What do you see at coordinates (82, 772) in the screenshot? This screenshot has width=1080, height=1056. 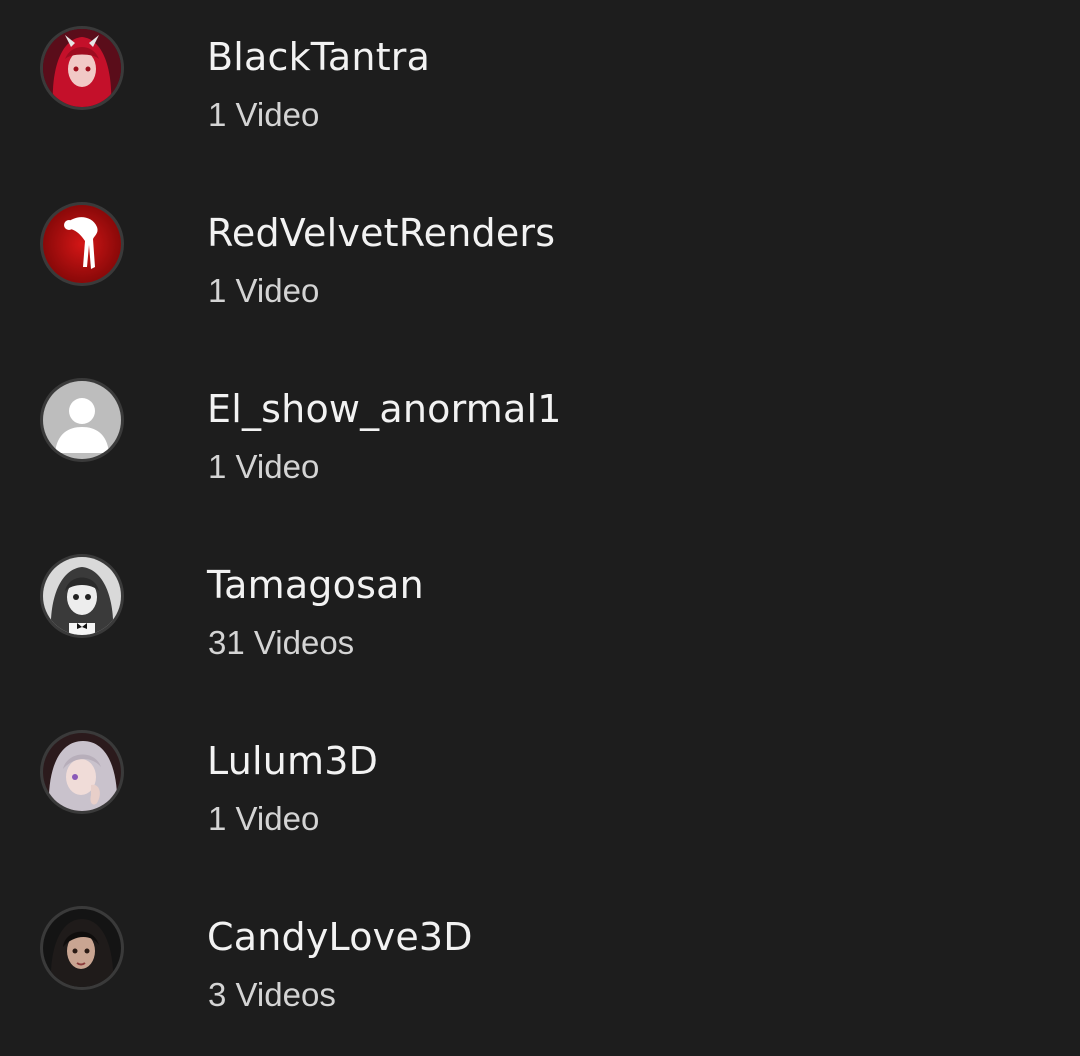 I see `white-hair-character-avatar-icon` at bounding box center [82, 772].